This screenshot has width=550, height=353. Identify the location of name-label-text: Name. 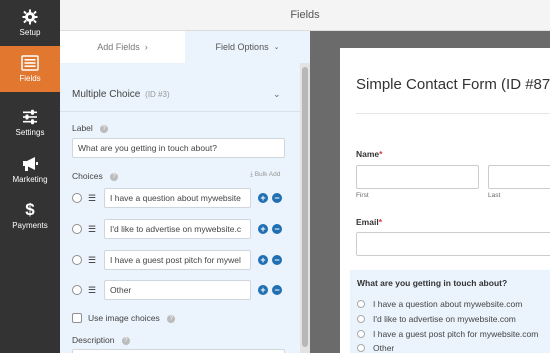
(368, 154).